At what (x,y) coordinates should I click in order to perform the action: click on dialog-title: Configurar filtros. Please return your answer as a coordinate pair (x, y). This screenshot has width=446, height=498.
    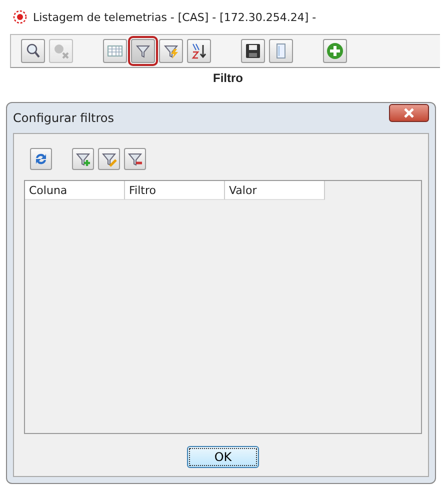
    Looking at the image, I should click on (63, 118).